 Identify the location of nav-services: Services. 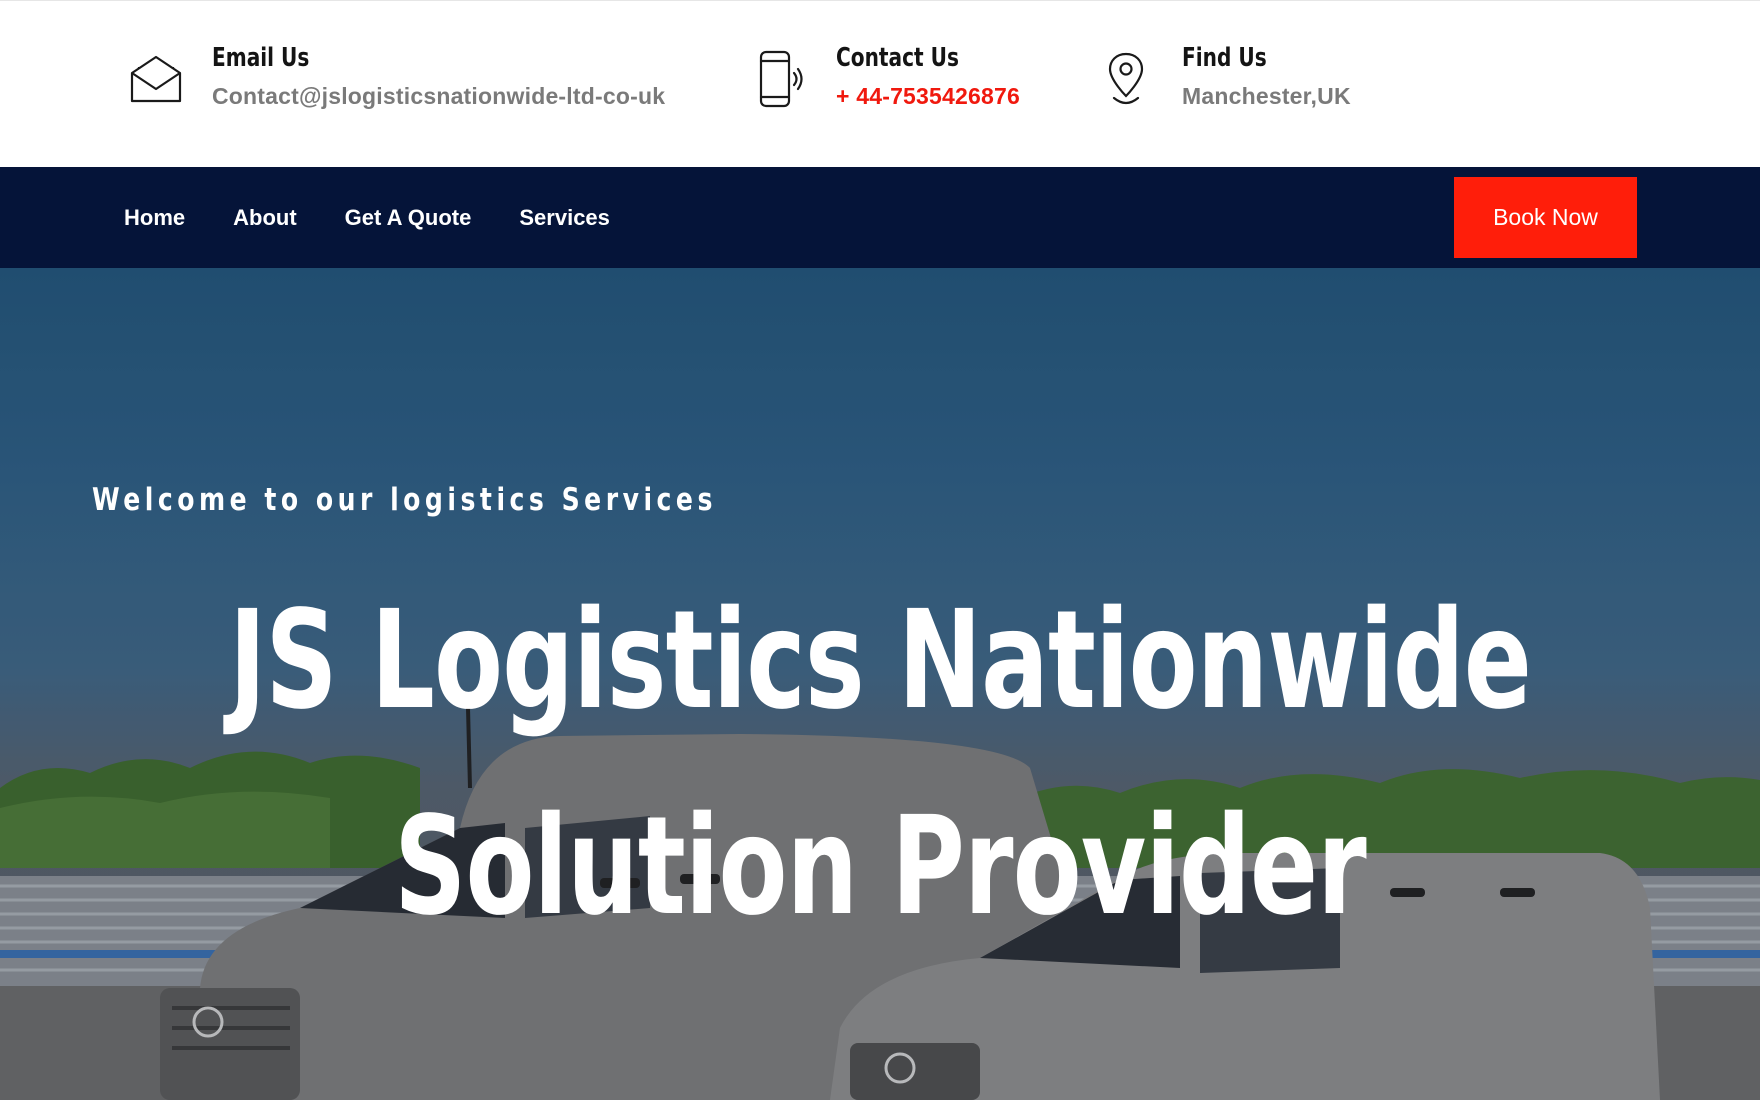
(564, 218).